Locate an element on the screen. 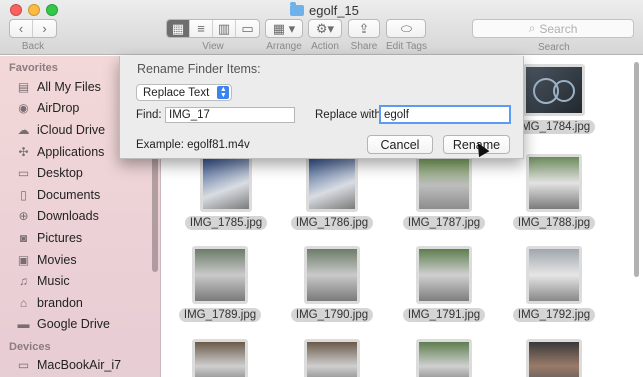 This screenshot has width=643, height=377. file-item: IMG_1789.jpg is located at coordinates (220, 284).